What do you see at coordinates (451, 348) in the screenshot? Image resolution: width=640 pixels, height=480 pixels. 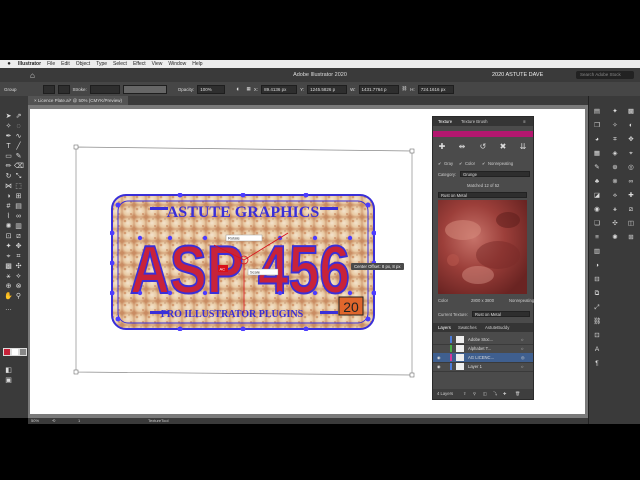 I see `layer-color-chip` at bounding box center [451, 348].